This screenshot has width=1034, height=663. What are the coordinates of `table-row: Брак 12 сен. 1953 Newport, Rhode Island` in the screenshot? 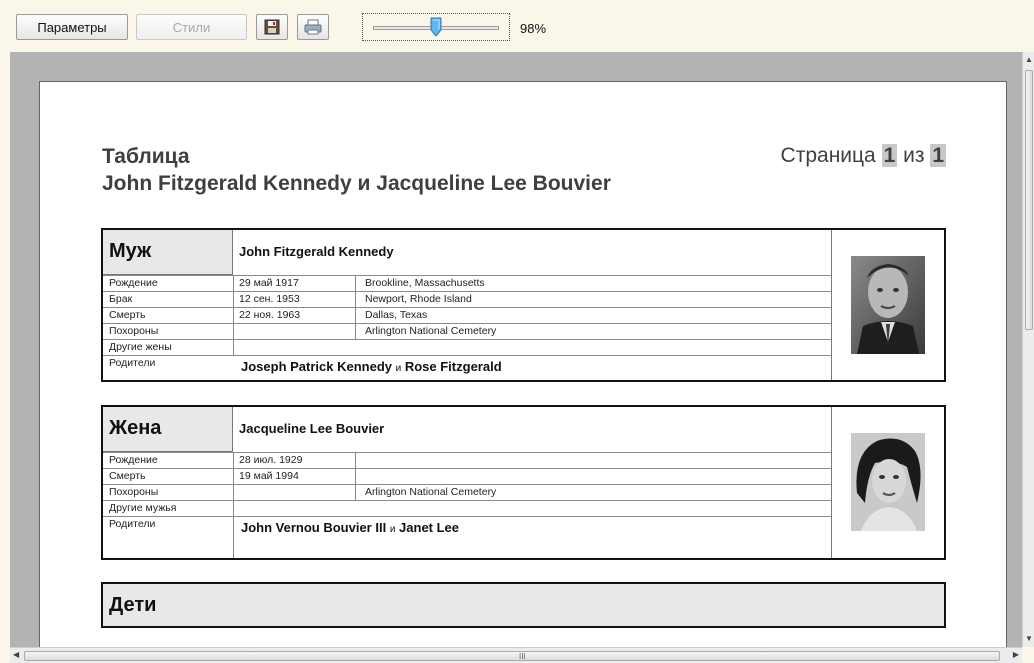 It's located at (467, 299).